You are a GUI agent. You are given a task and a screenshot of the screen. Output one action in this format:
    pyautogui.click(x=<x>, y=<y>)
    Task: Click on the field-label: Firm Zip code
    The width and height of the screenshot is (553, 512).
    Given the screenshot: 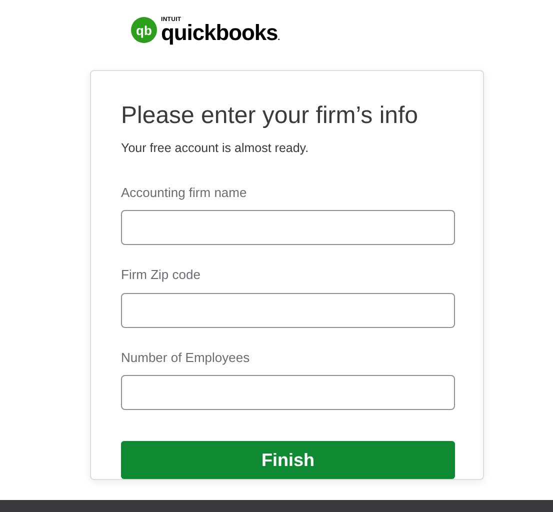 What is the action you would take?
    pyautogui.click(x=161, y=275)
    